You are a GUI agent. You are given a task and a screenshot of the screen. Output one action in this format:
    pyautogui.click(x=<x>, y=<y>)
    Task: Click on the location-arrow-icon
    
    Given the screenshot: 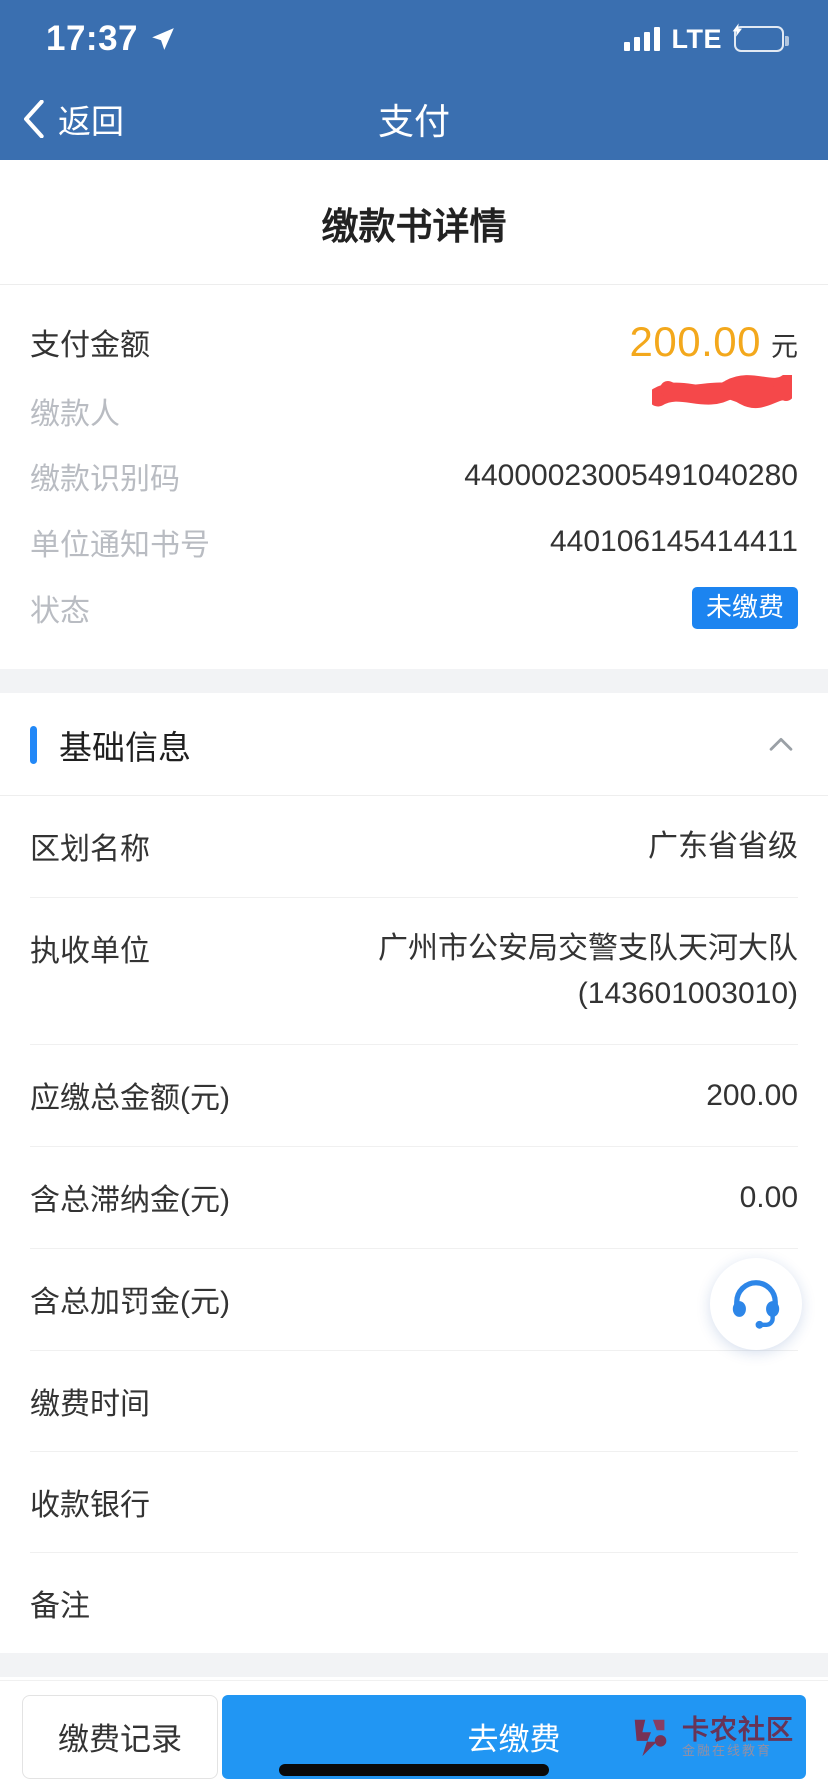 What is the action you would take?
    pyautogui.click(x=163, y=39)
    